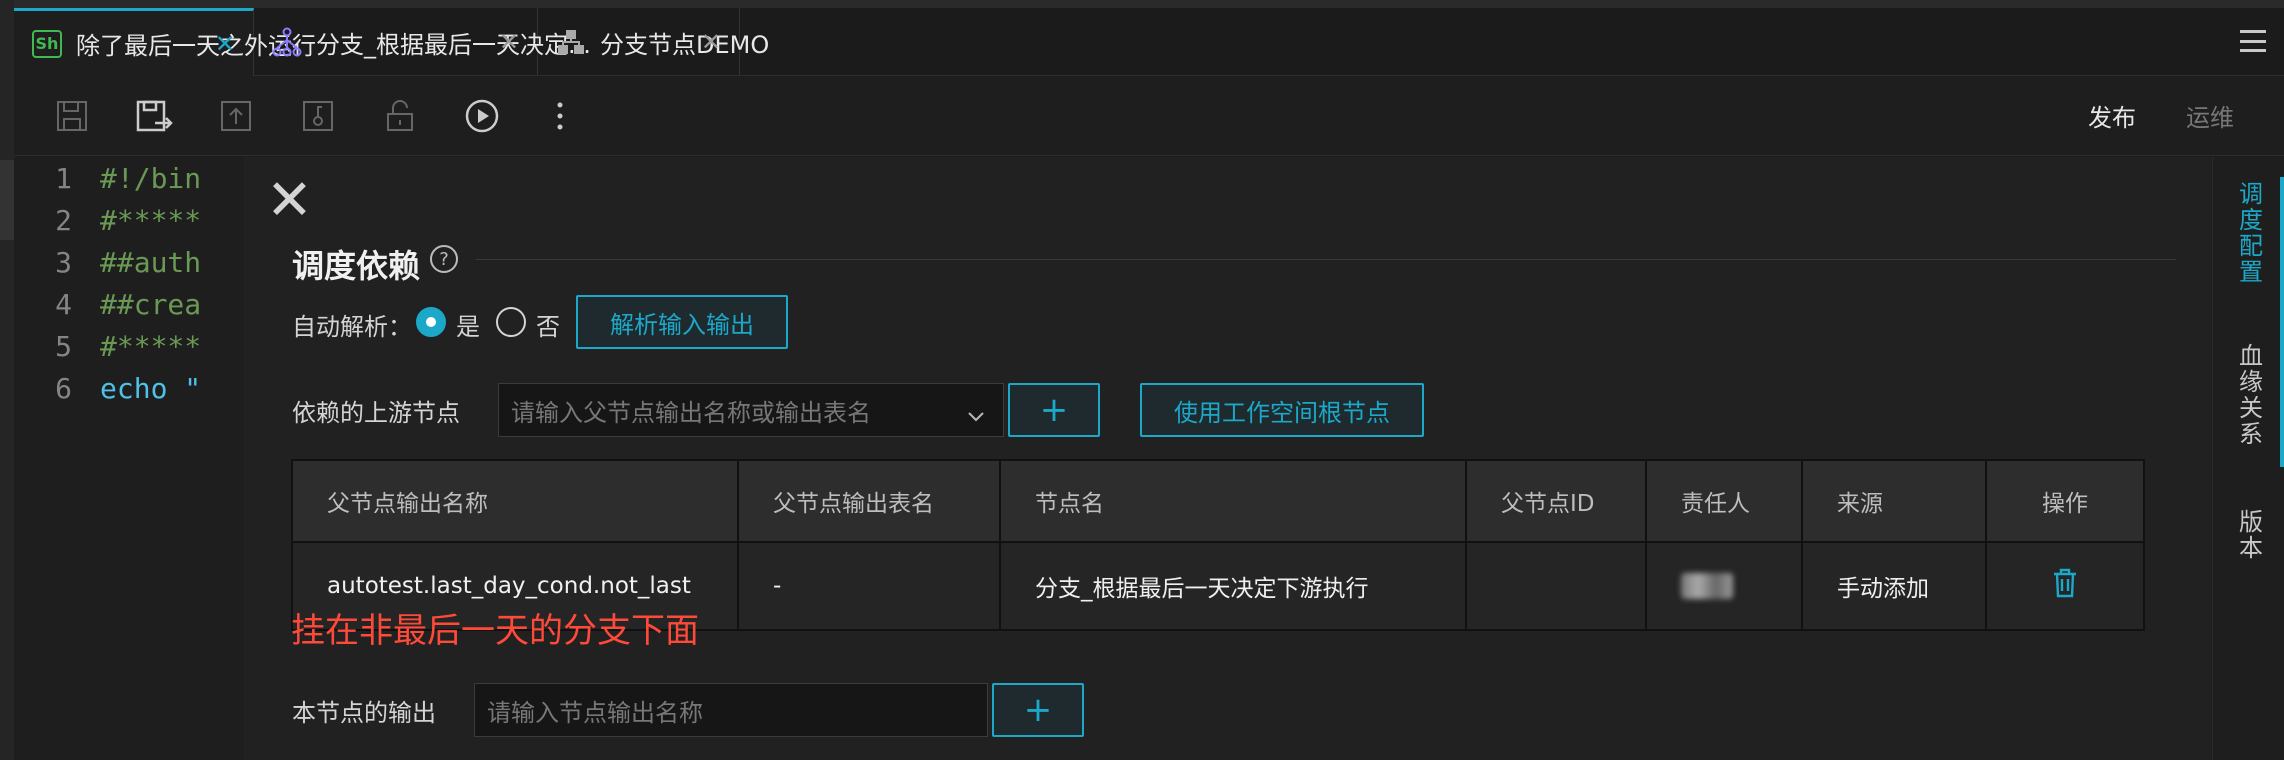  What do you see at coordinates (870, 586) in the screenshot?
I see `cell-output-table: -` at bounding box center [870, 586].